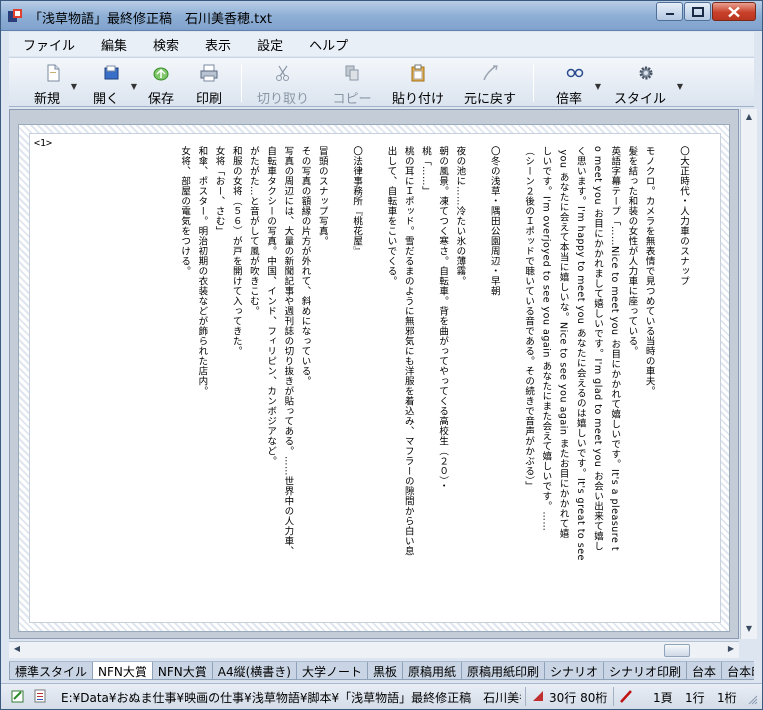  Describe the element at coordinates (631, 381) in the screenshot. I see `text-line: 髪を結った和装の女性が人力車に座っている。` at that location.